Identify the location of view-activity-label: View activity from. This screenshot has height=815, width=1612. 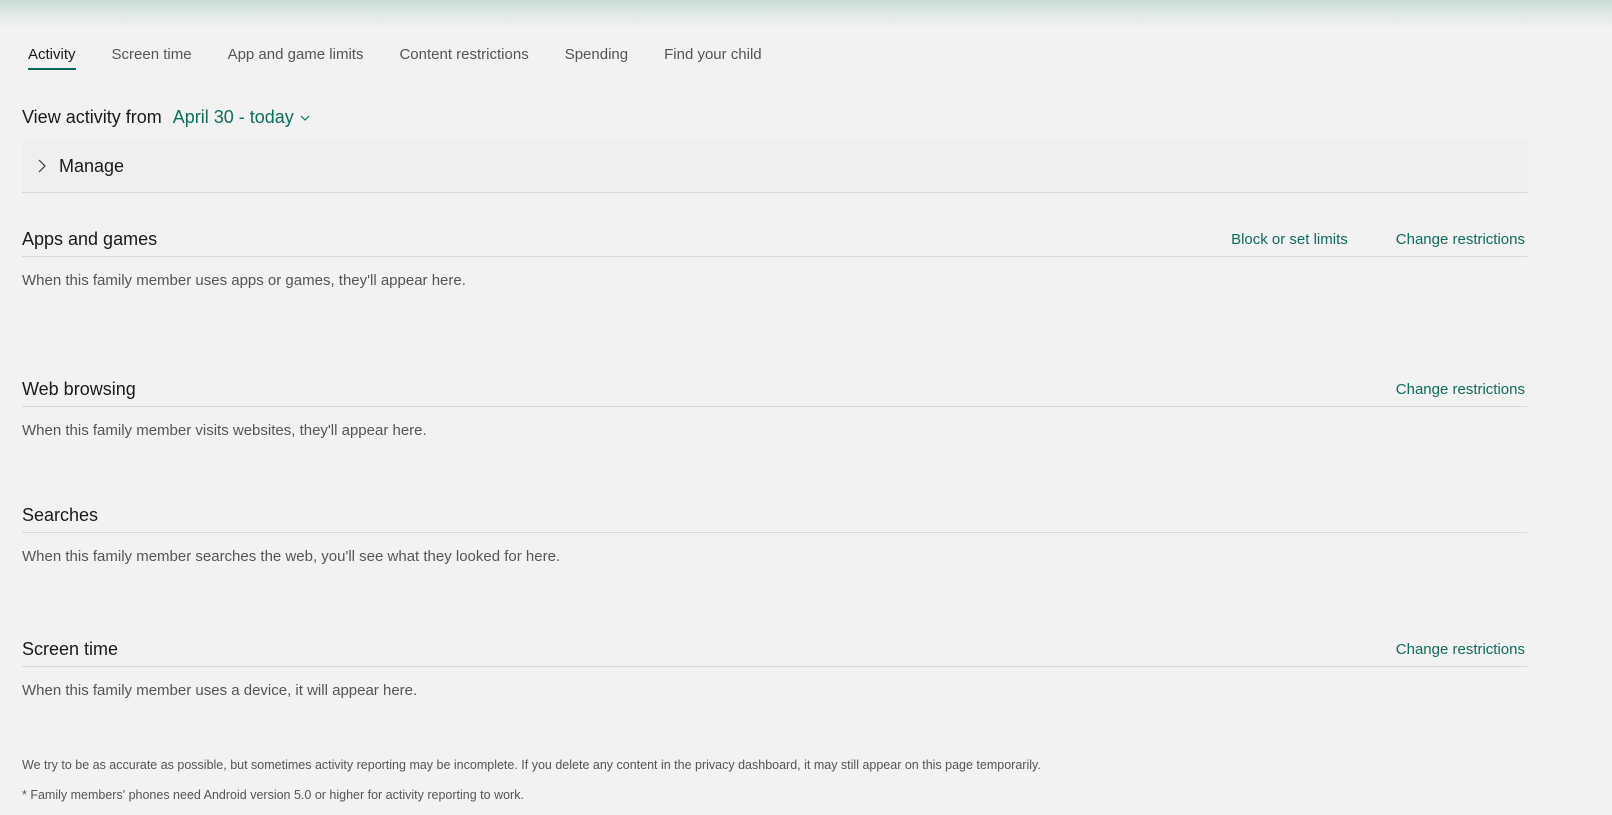
(92, 117).